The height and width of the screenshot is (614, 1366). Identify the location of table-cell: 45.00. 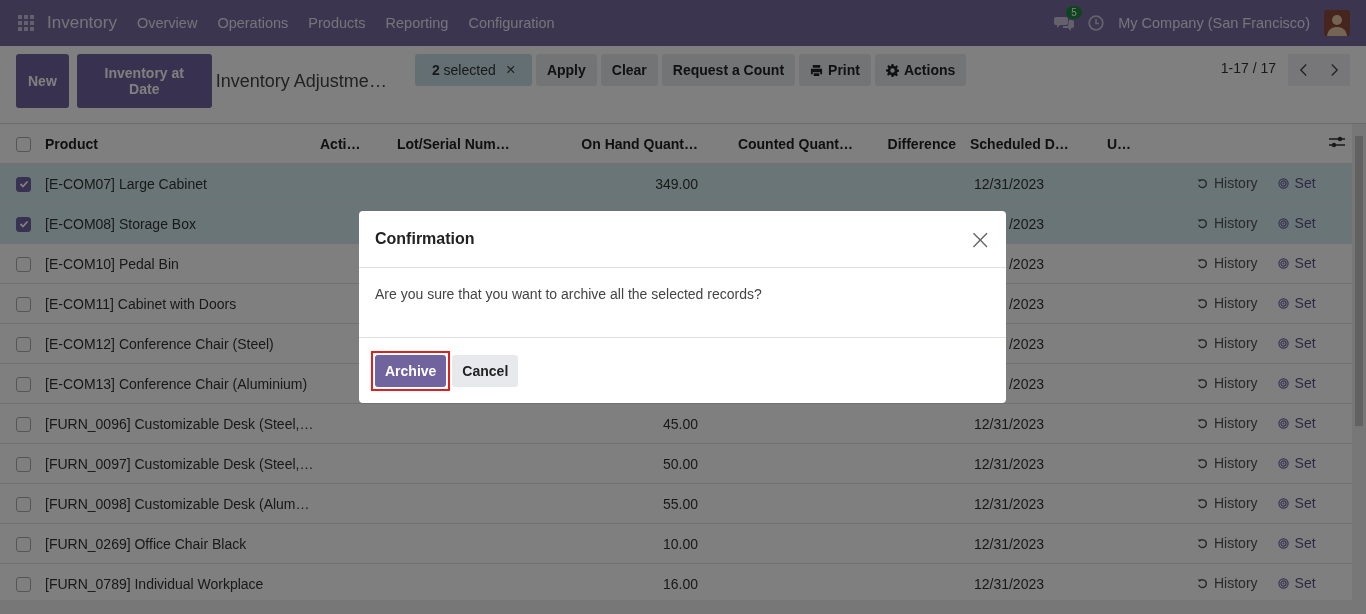
(680, 423).